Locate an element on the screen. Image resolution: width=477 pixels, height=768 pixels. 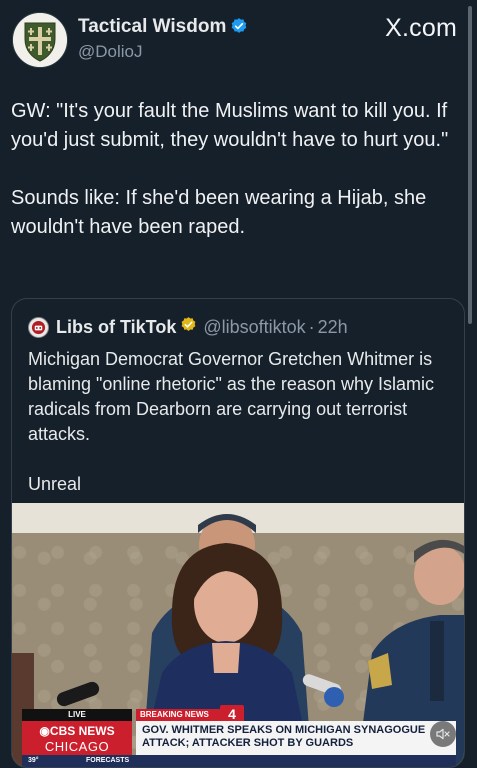
crusader-shield-icon is located at coordinates (40, 40).